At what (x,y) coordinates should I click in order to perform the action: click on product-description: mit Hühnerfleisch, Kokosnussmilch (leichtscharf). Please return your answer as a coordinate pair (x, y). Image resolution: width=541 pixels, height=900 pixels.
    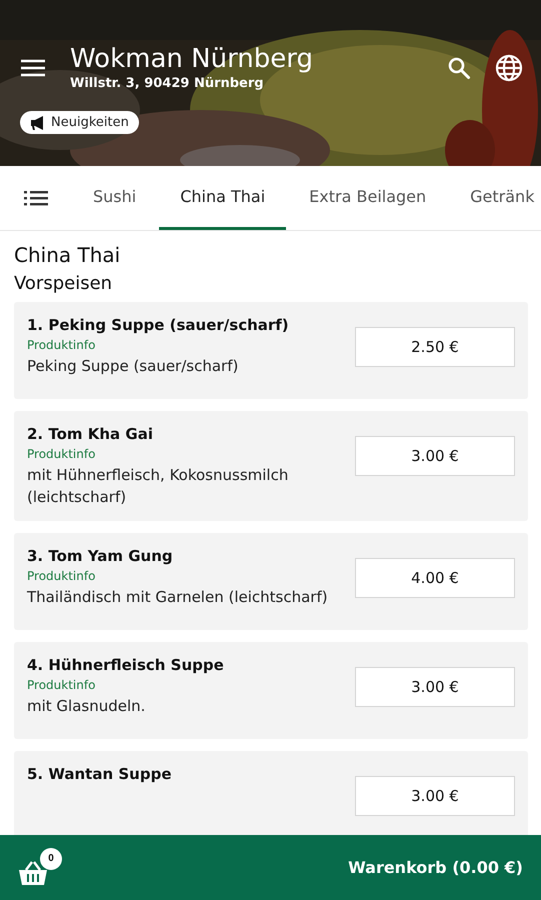
    Looking at the image, I should click on (158, 486).